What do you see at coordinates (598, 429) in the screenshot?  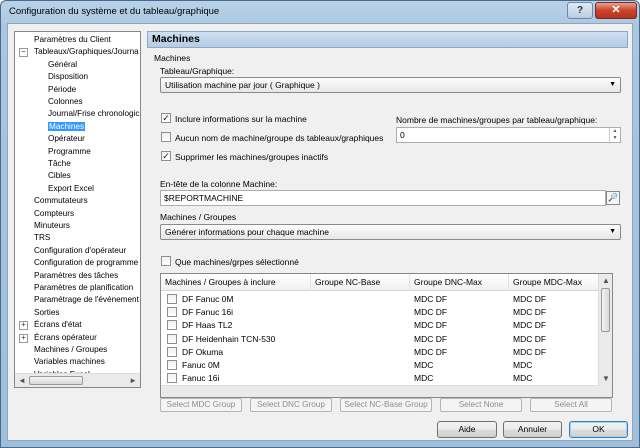 I see `ok-button: OK` at bounding box center [598, 429].